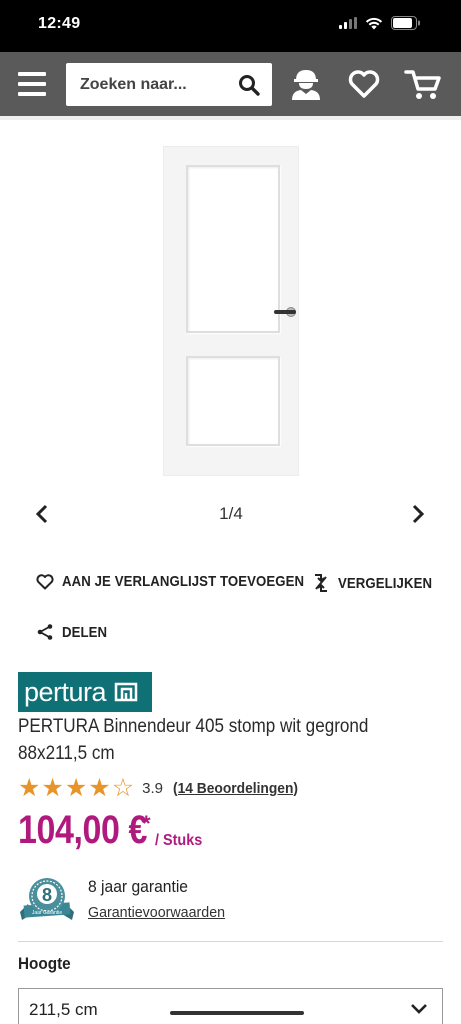 Image resolution: width=461 pixels, height=1024 pixels. I want to click on compare-label: VERGELIJKEN, so click(385, 583).